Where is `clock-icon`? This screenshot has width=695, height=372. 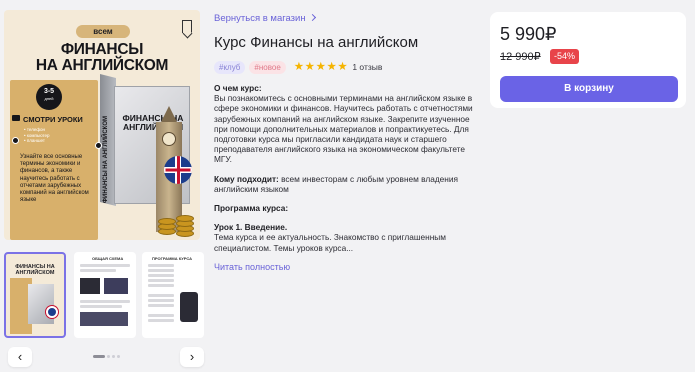
clock-icon is located at coordinates (169, 139).